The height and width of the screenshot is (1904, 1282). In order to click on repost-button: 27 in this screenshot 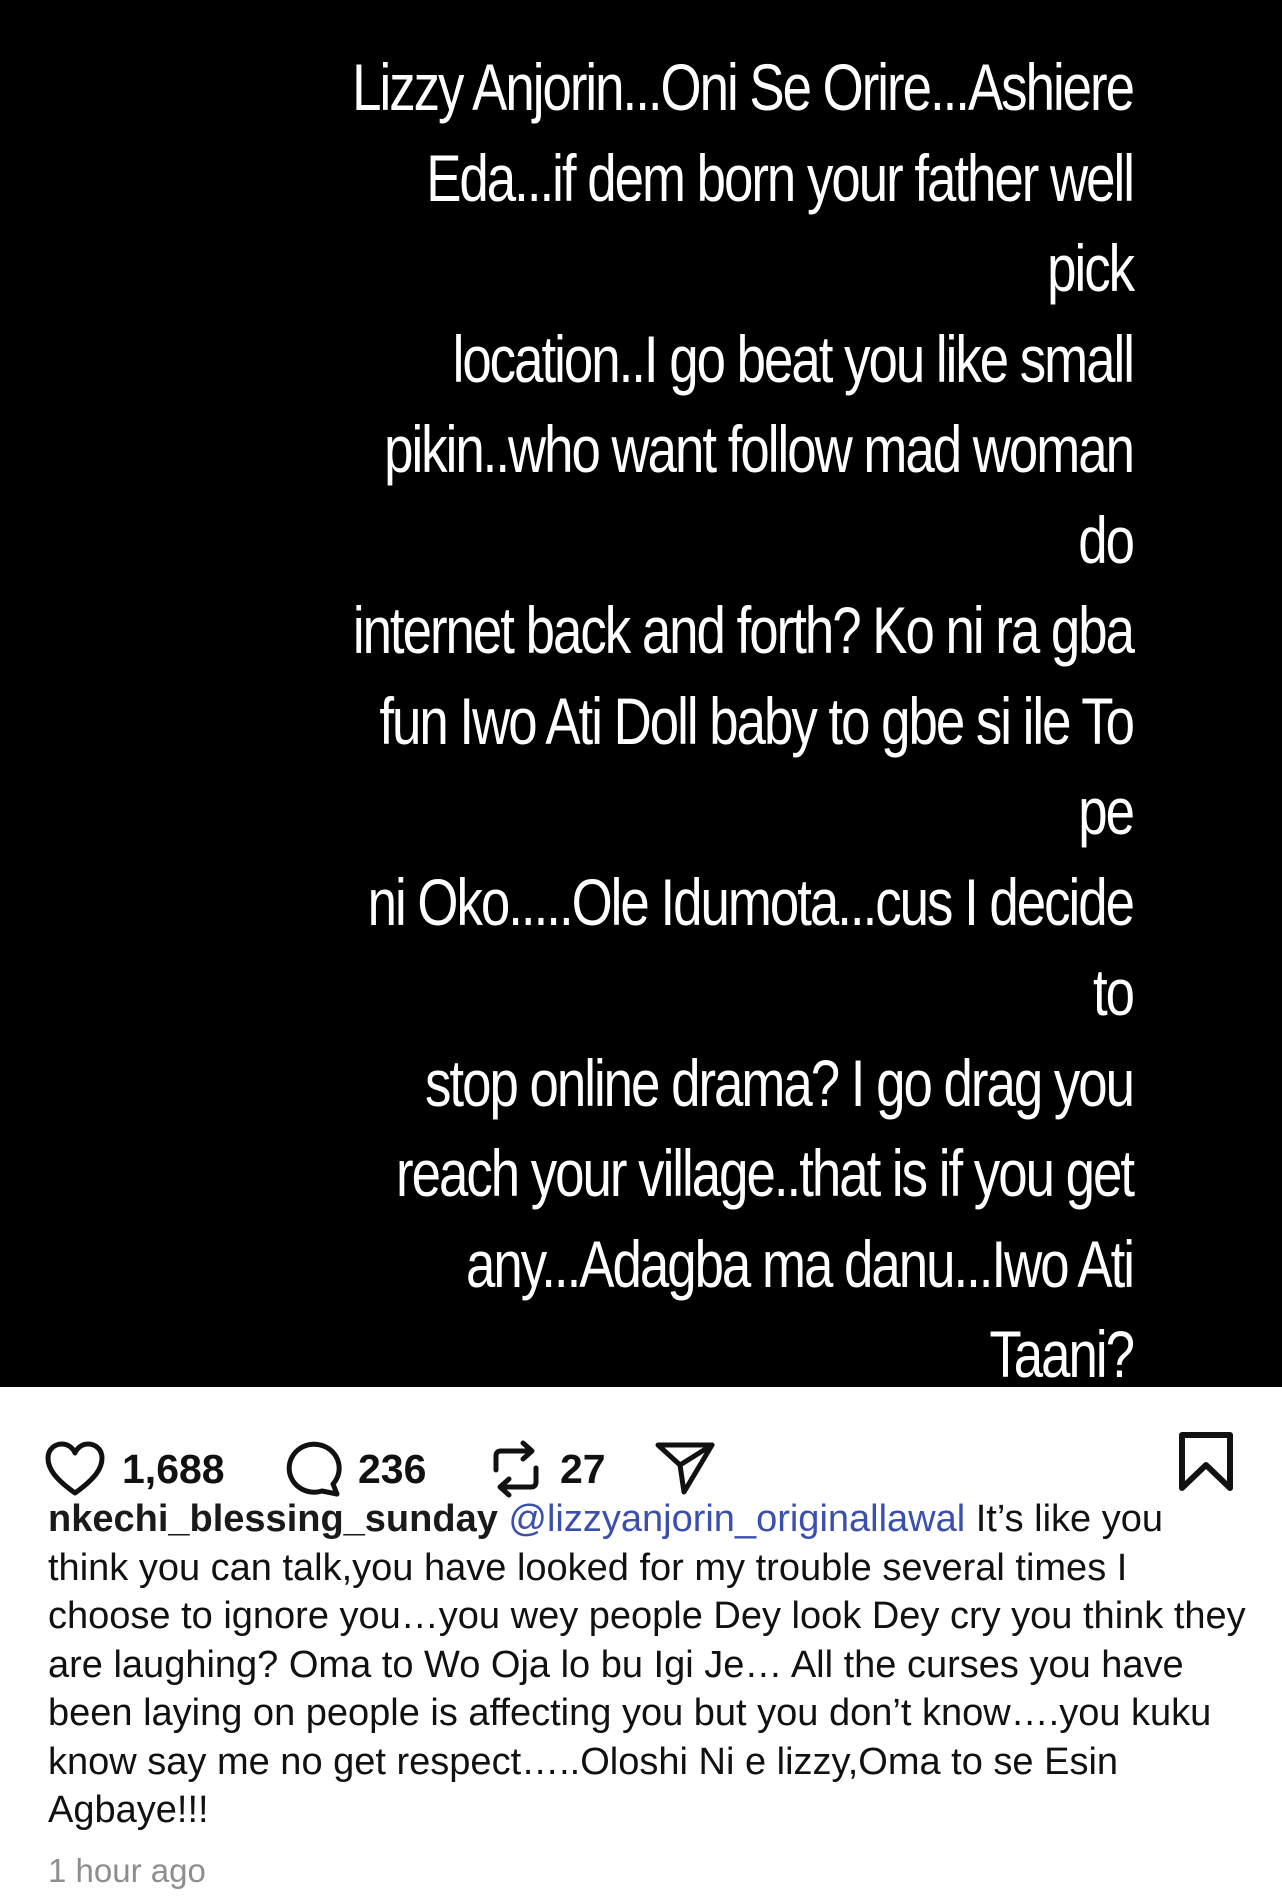, I will do `click(547, 1469)`.